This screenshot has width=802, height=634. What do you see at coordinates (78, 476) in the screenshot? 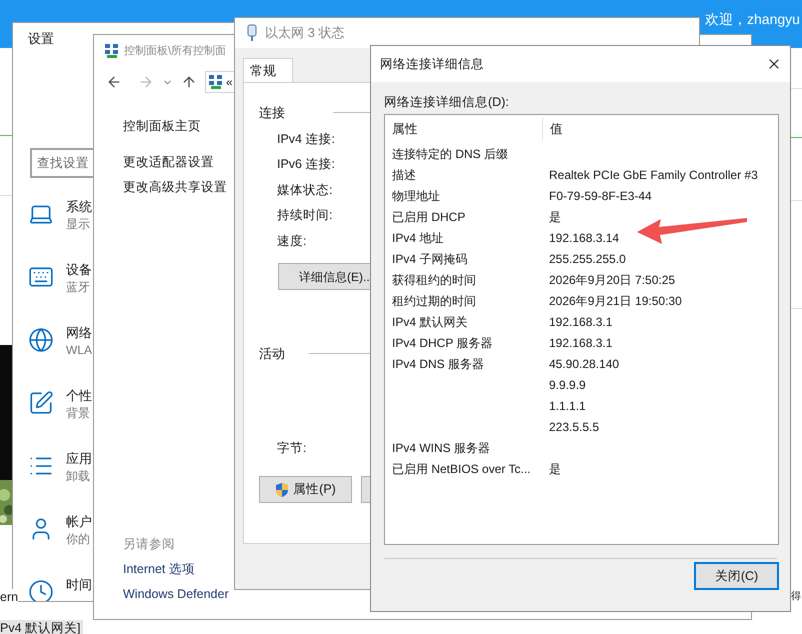
I see `settings-item-subtitle: 卸载` at bounding box center [78, 476].